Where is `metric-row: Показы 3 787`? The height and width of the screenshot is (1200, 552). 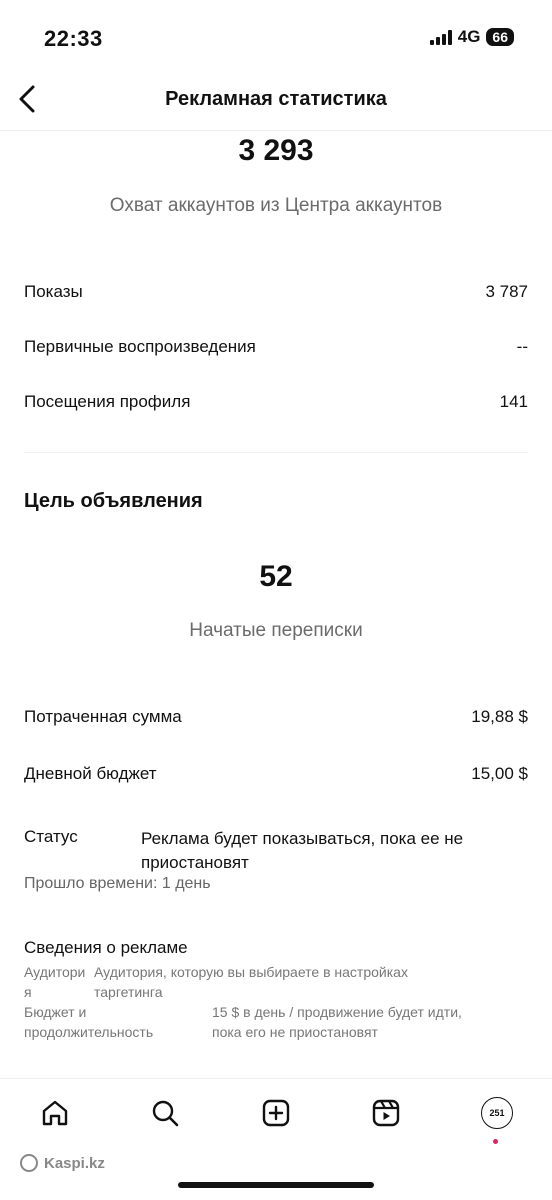 metric-row: Показы 3 787 is located at coordinates (276, 292).